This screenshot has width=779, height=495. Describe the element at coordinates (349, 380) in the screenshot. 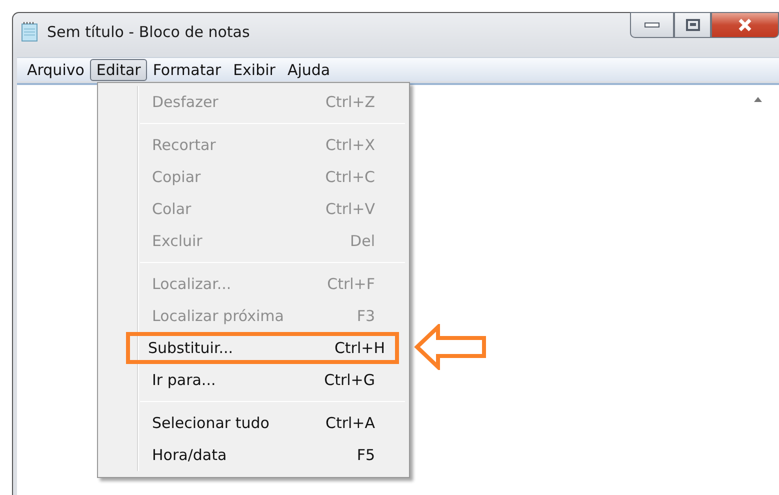

I see `shortcut-label: Ctrl+G` at that location.